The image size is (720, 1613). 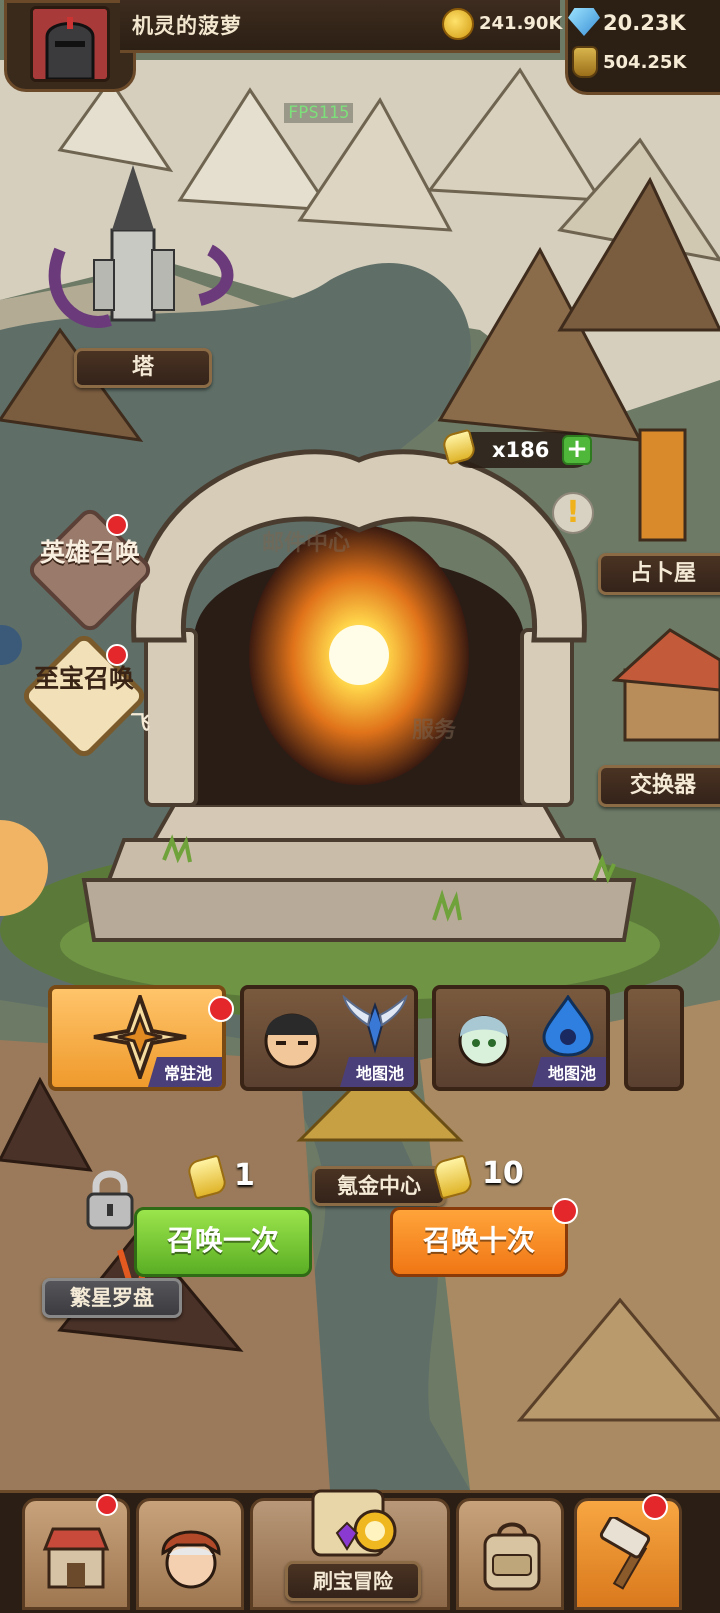 What do you see at coordinates (458, 24) in the screenshot?
I see `gold-coin-icon` at bounding box center [458, 24].